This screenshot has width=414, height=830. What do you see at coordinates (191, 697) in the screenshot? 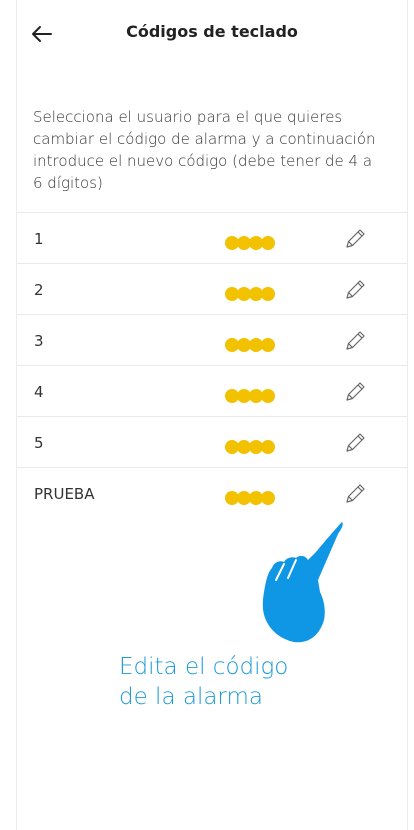
I see `annotation-line-2: de la alarma` at bounding box center [191, 697].